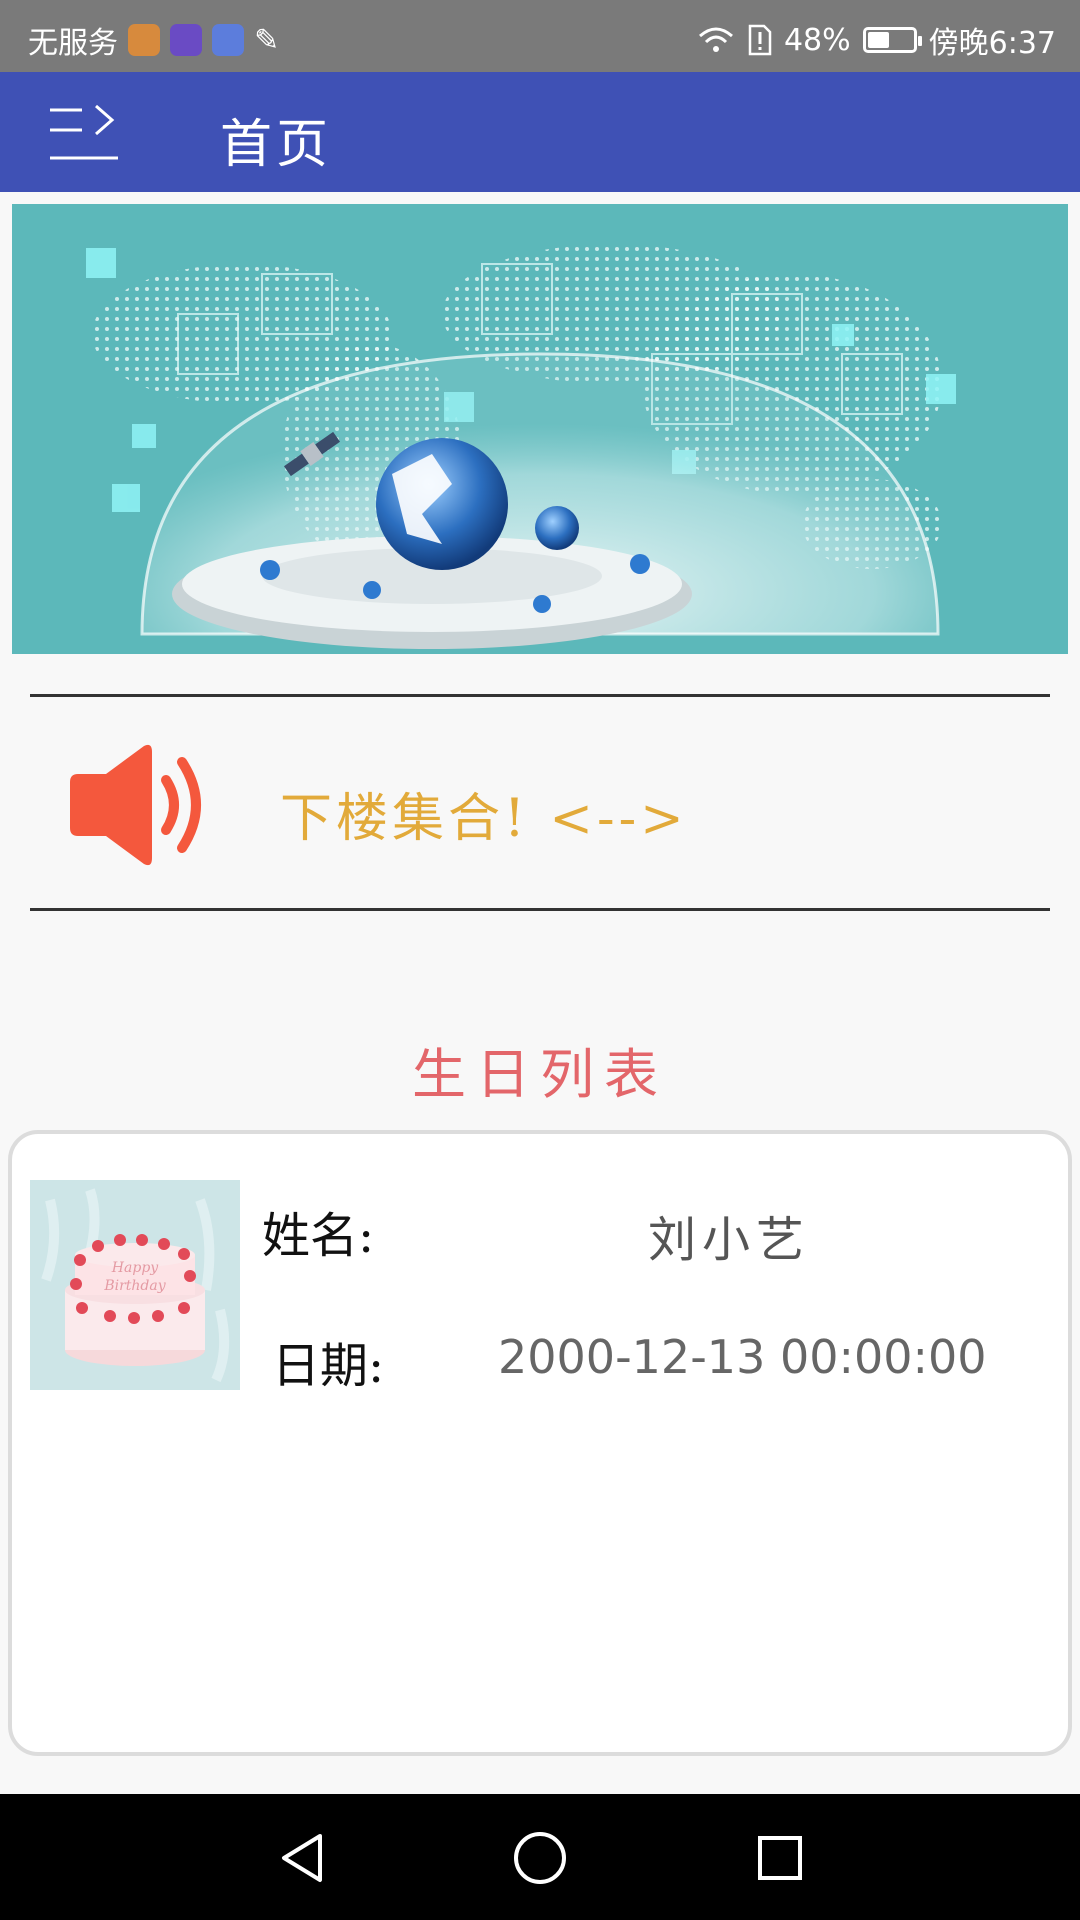  What do you see at coordinates (267, 40) in the screenshot?
I see `link-app-icon: ✎` at bounding box center [267, 40].